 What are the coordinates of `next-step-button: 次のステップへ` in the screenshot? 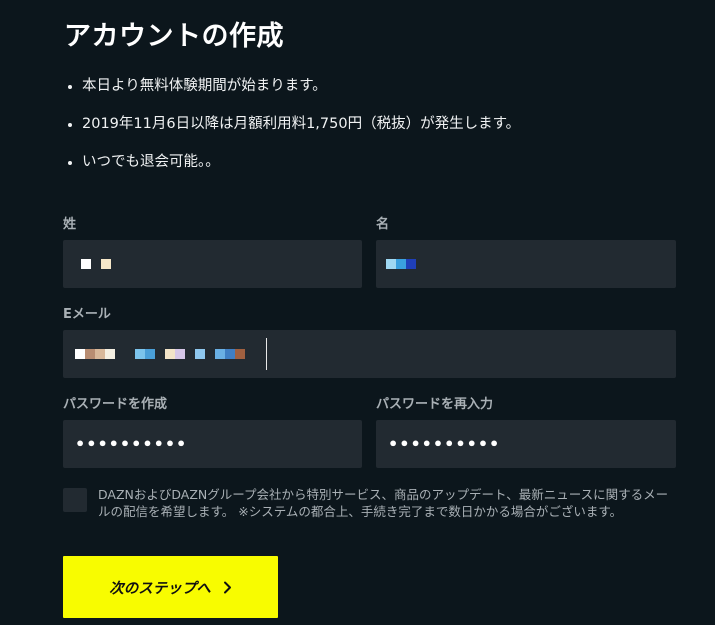 It's located at (170, 587).